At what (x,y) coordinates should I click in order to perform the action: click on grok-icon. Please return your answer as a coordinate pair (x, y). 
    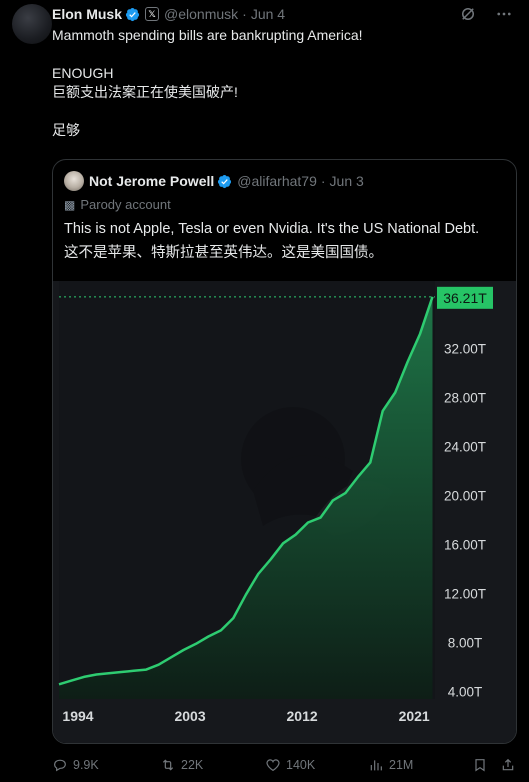
    Looking at the image, I should click on (468, 14).